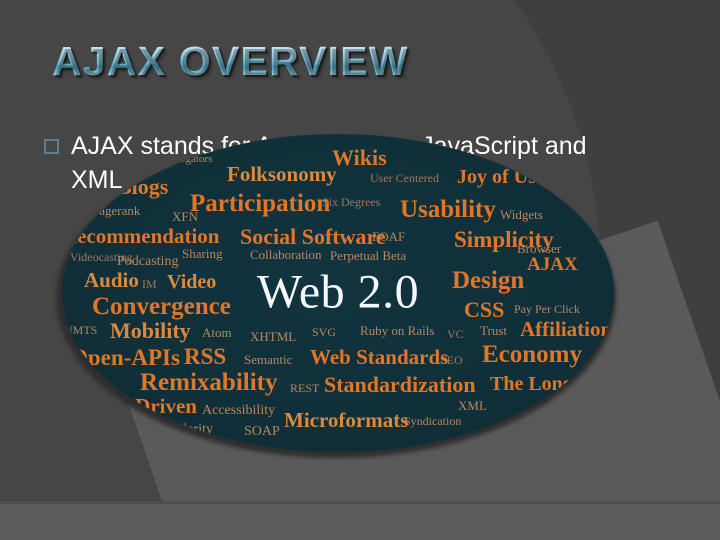 This screenshot has width=720, height=540. Describe the element at coordinates (521, 214) in the screenshot. I see `word-cloud-term: Widgets` at that location.